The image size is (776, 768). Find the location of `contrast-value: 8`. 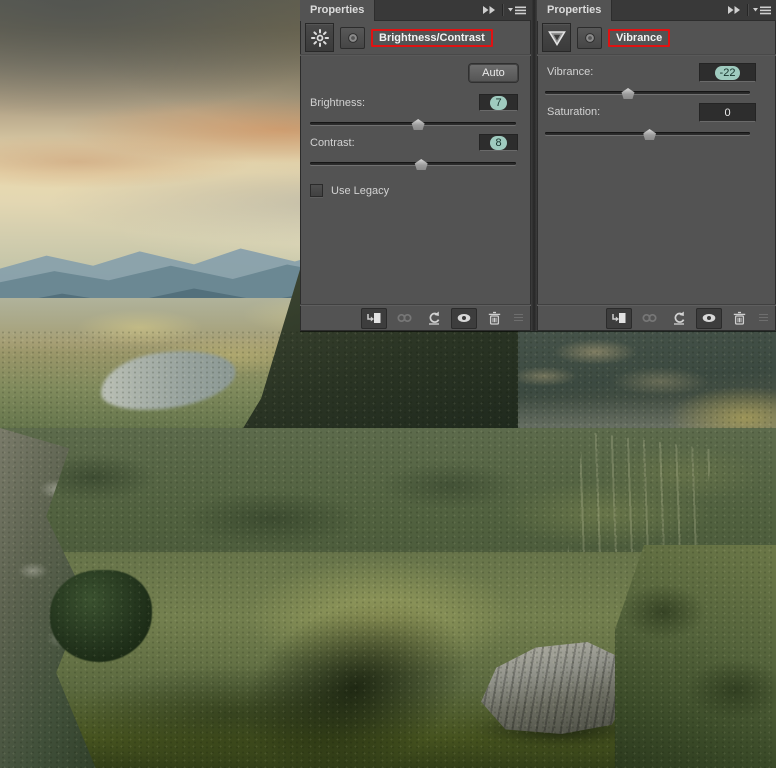

contrast-value: 8 is located at coordinates (498, 142).